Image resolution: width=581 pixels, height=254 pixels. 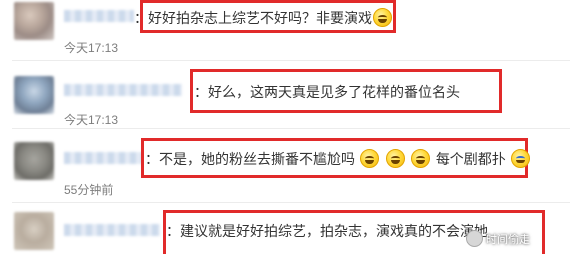 I want to click on comment-text: ：建议就是好好拍综艺，拍杂志，演戏真的不会演她, so click(x=327, y=232).